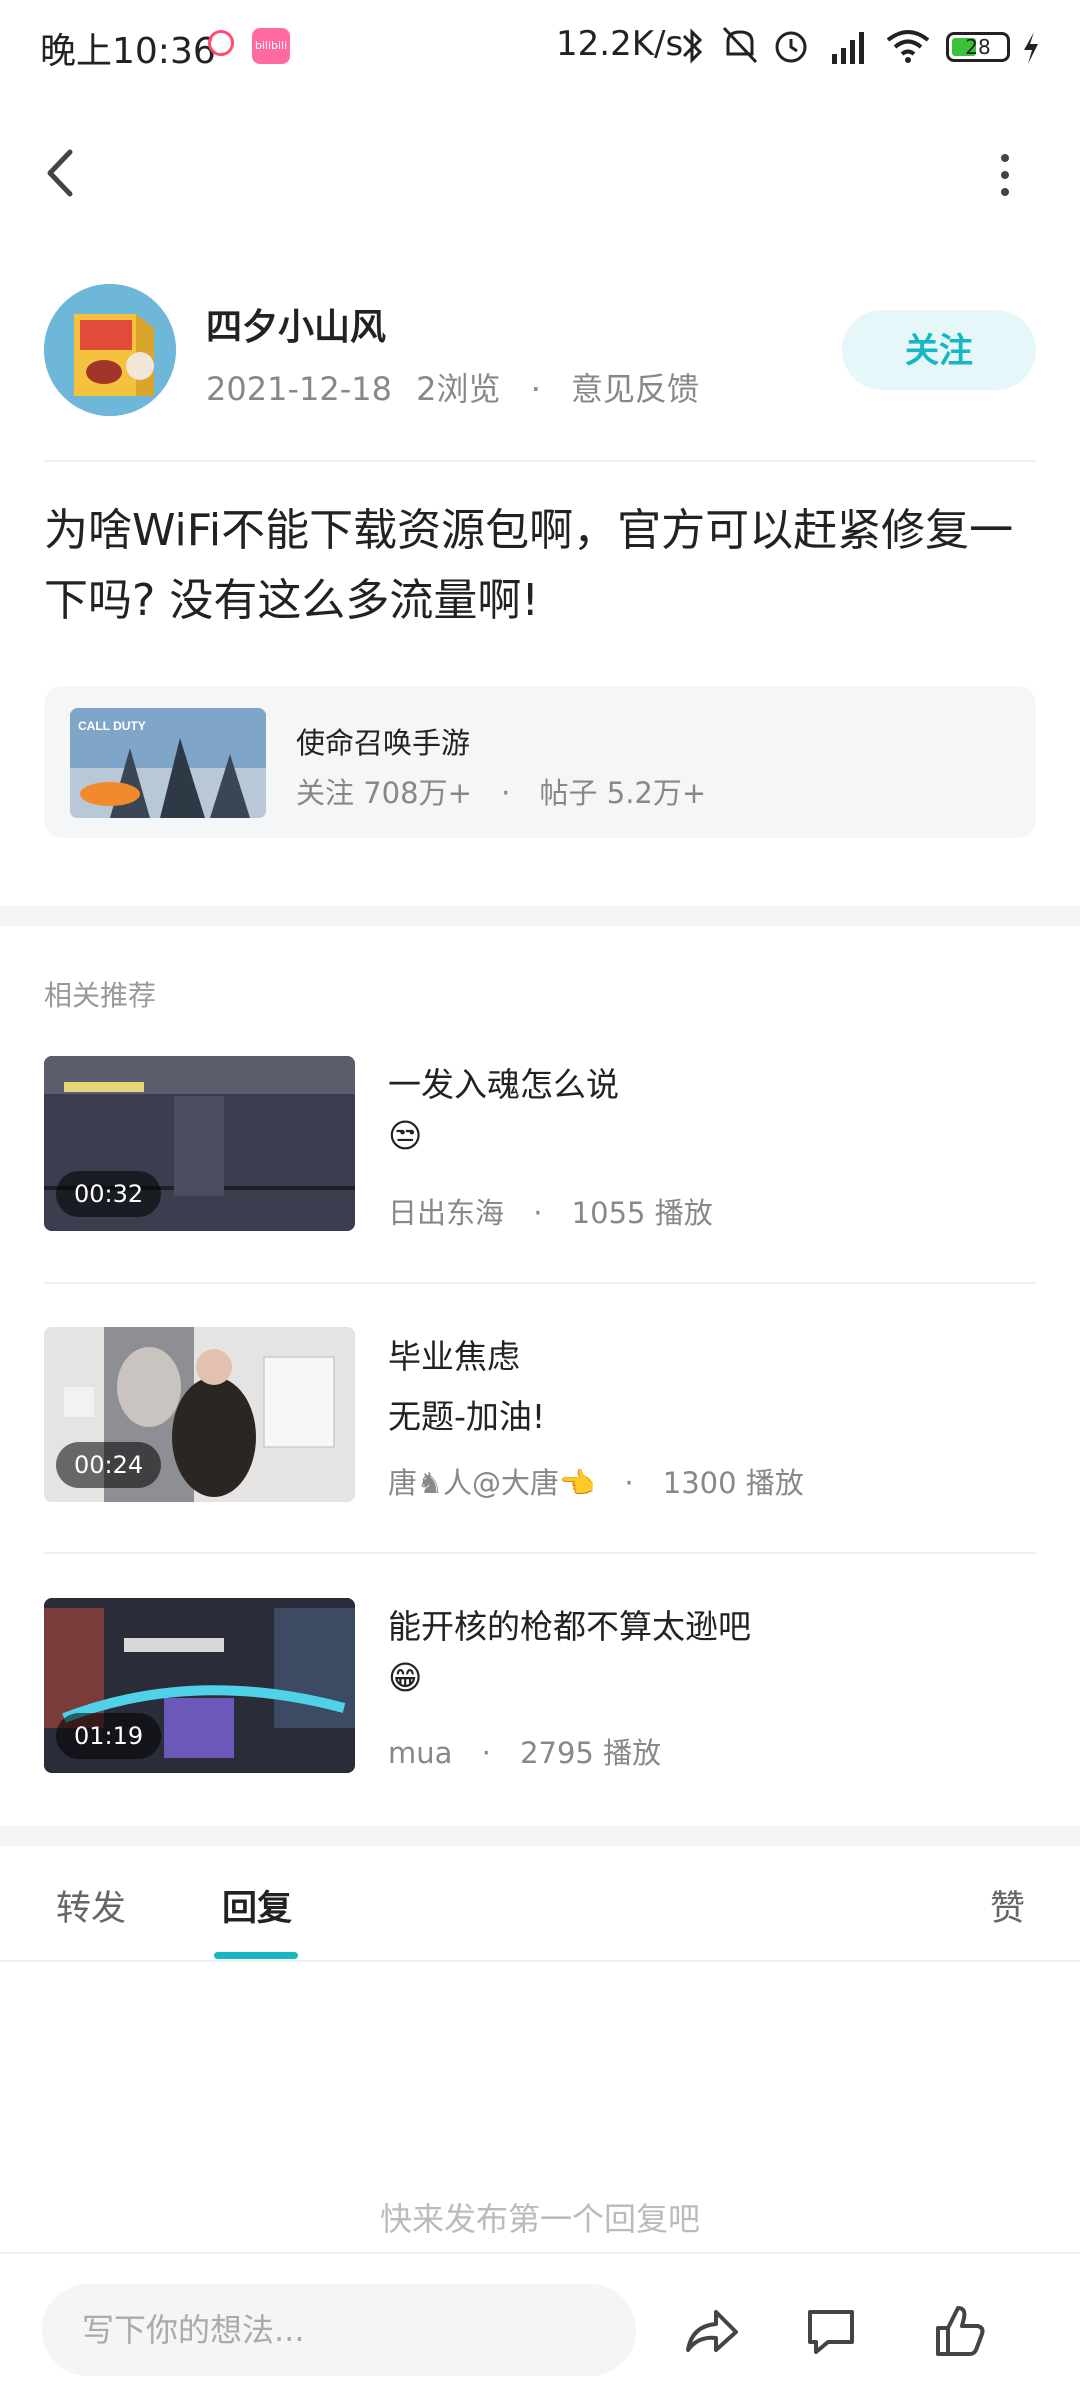 This screenshot has width=1080, height=2402. Describe the element at coordinates (100, 995) in the screenshot. I see `section-title-recommend: 相关推荐` at that location.